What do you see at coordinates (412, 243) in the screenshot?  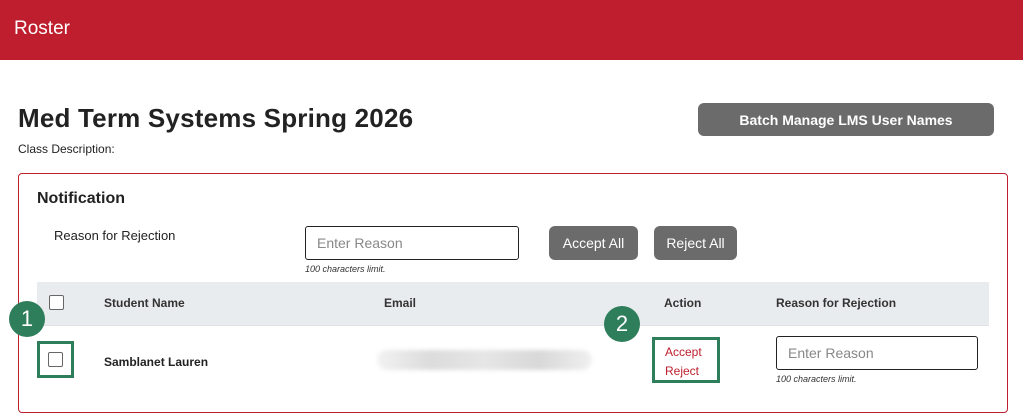 I see `batch-reason-input` at bounding box center [412, 243].